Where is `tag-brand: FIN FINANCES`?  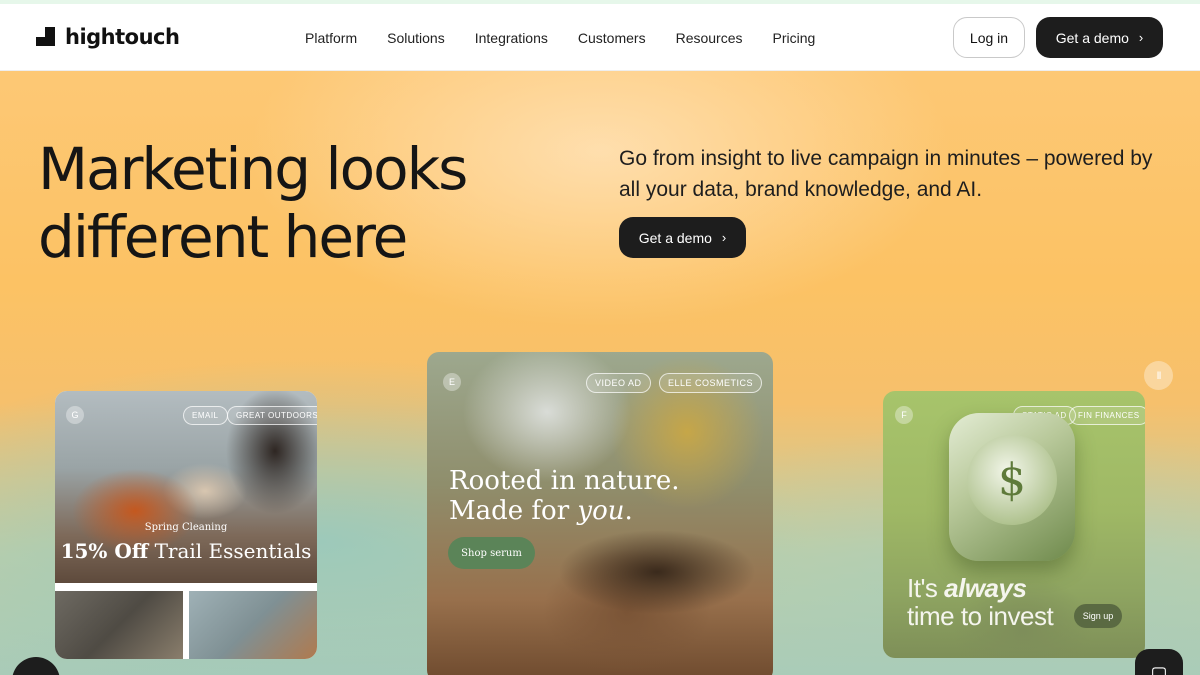
tag-brand: FIN FINANCES is located at coordinates (1107, 415).